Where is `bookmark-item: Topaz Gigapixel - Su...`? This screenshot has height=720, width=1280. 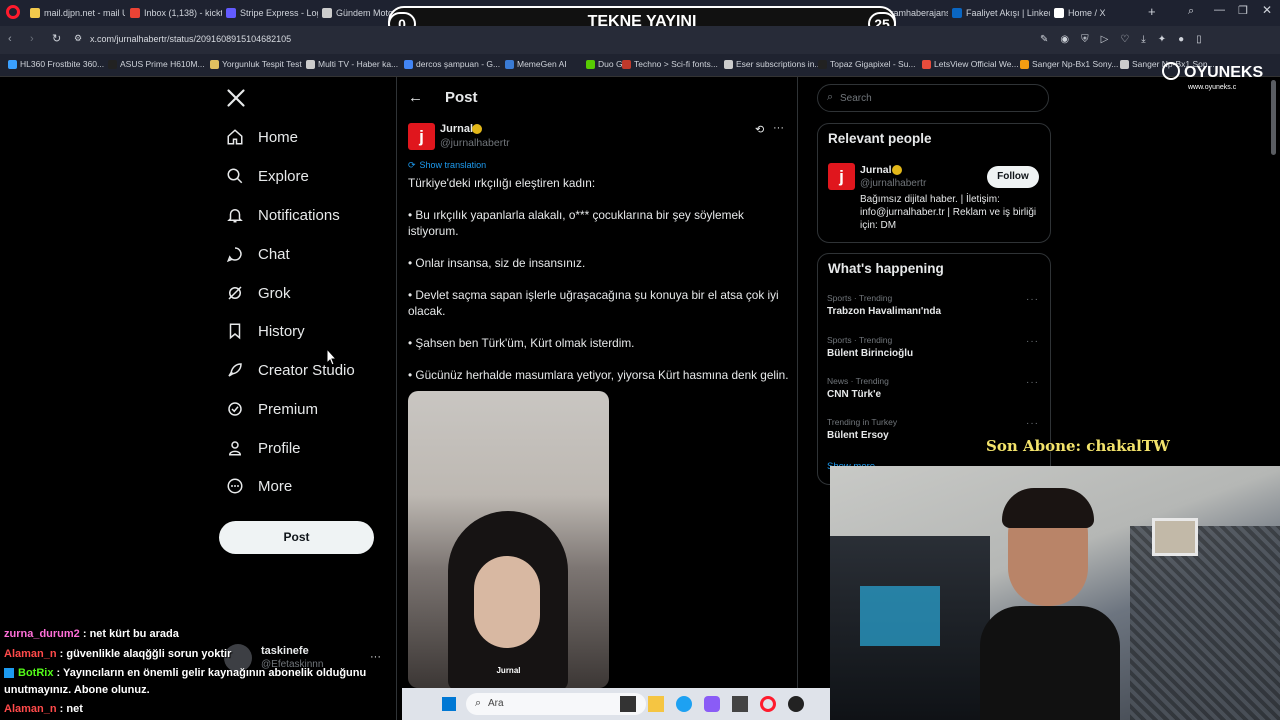
bookmark-item: Topaz Gigapixel - Su... is located at coordinates (867, 64).